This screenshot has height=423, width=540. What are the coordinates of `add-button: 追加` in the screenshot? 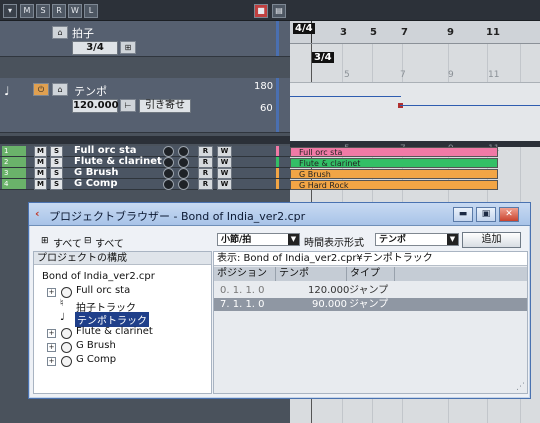 It's located at (491, 240).